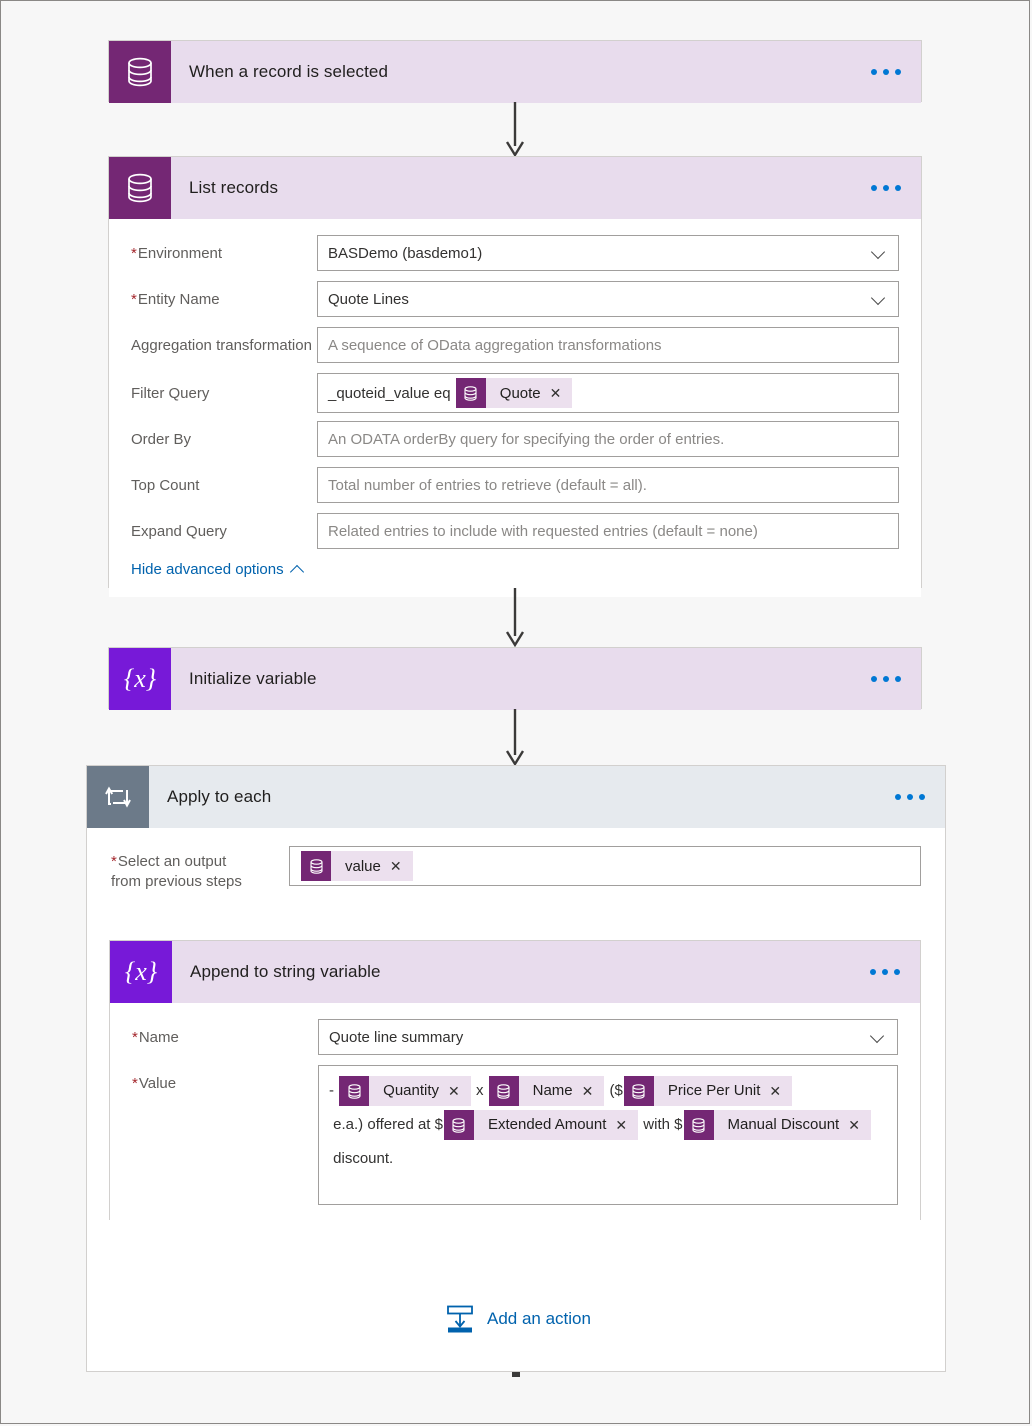 This screenshot has height=1426, width=1032. I want to click on dynamic-content-token-manual-discount: Manual Discount ✕, so click(777, 1125).